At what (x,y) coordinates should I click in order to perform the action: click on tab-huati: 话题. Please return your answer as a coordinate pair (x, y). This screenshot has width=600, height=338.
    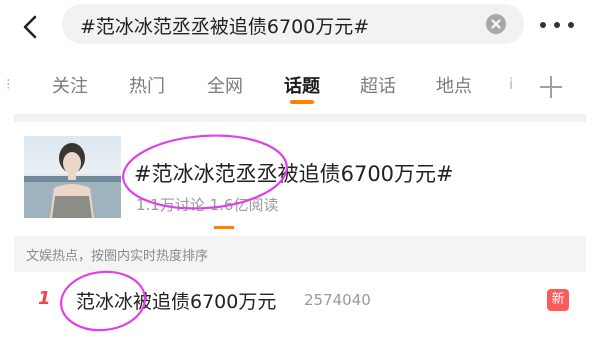
    Looking at the image, I should click on (302, 85).